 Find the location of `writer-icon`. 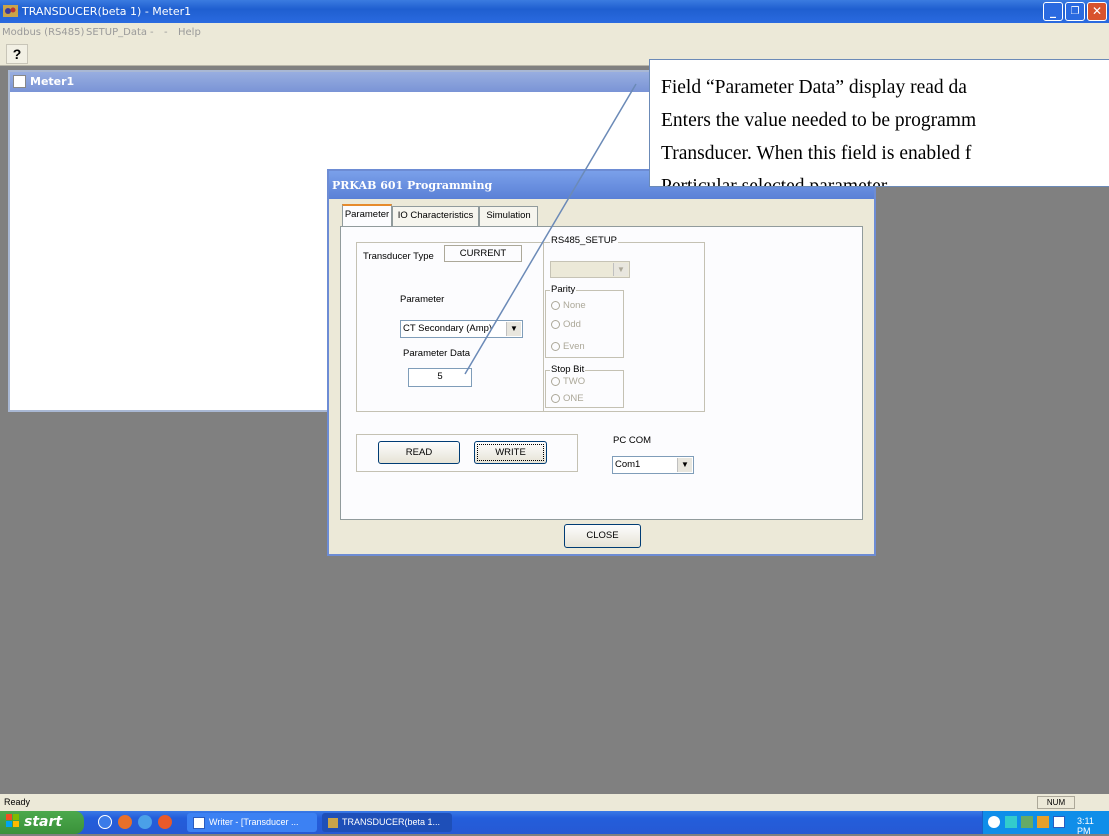

writer-icon is located at coordinates (199, 822).